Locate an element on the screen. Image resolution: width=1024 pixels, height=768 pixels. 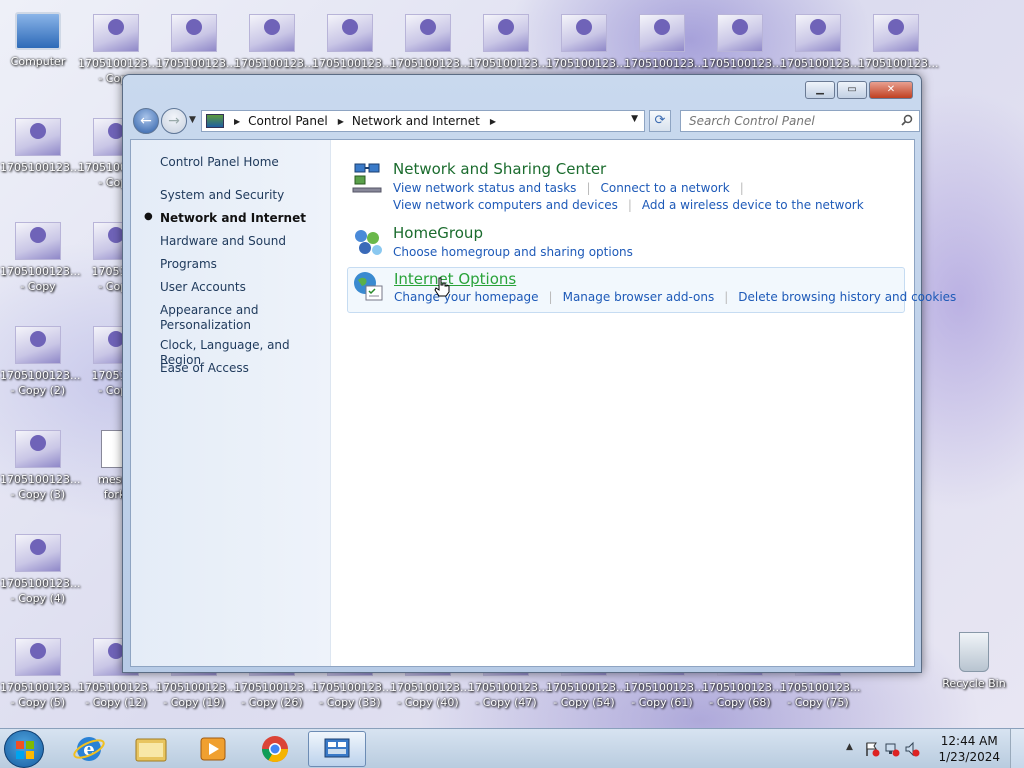
windows-logo-icon is located at coordinates (25, 750).